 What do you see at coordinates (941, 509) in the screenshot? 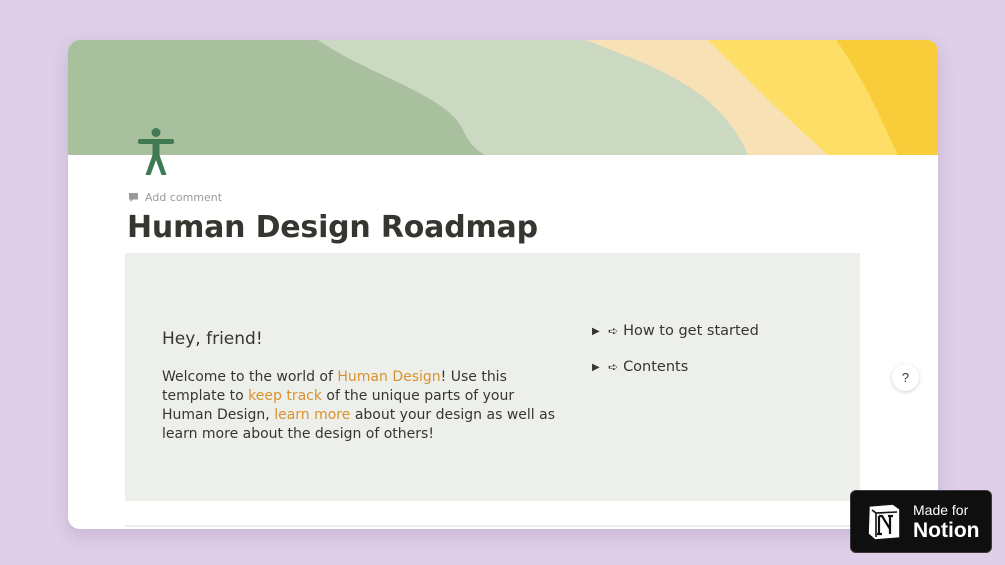
I see `badge-line-1: Made for` at bounding box center [941, 509].